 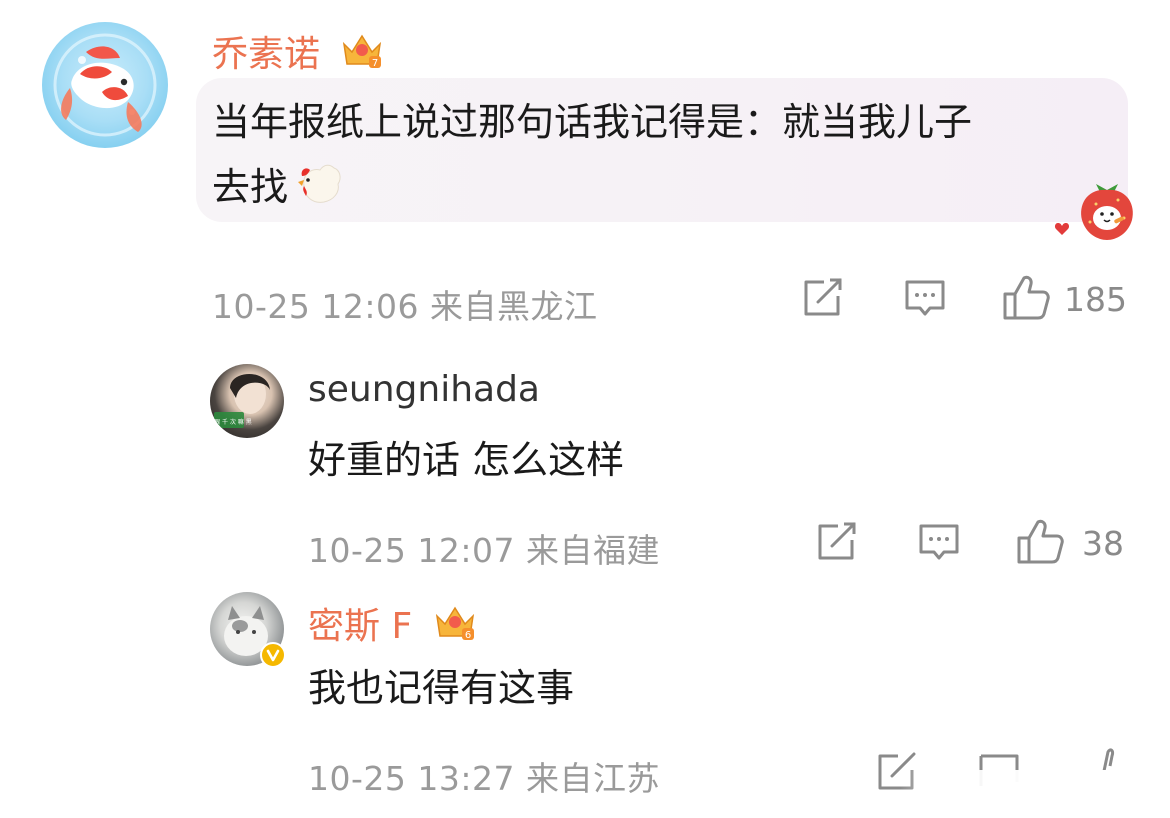 What do you see at coordinates (240, 401) in the screenshot?
I see `portrait-photo-icon: 开 眼 千 次 嘛 黑` at bounding box center [240, 401].